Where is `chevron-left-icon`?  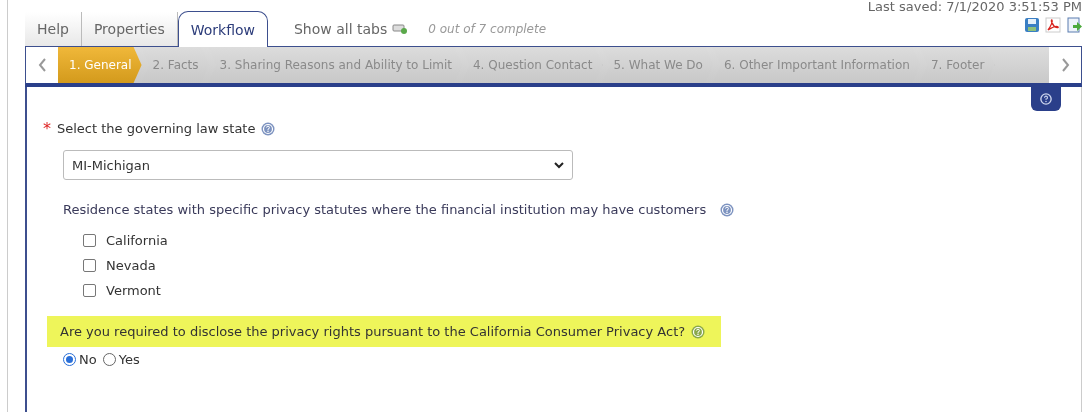
chevron-left-icon is located at coordinates (42, 65).